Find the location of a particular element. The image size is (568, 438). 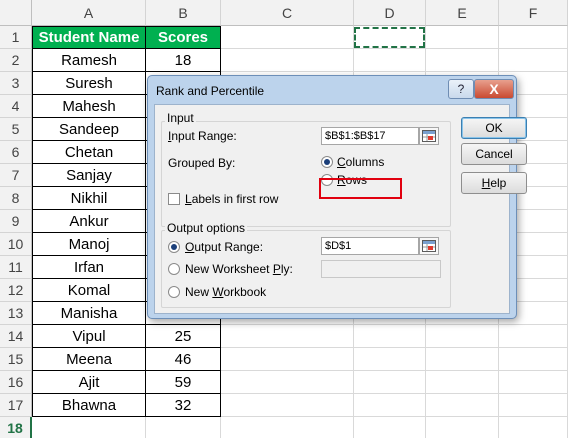

row-header-3: 3 is located at coordinates (16, 83).